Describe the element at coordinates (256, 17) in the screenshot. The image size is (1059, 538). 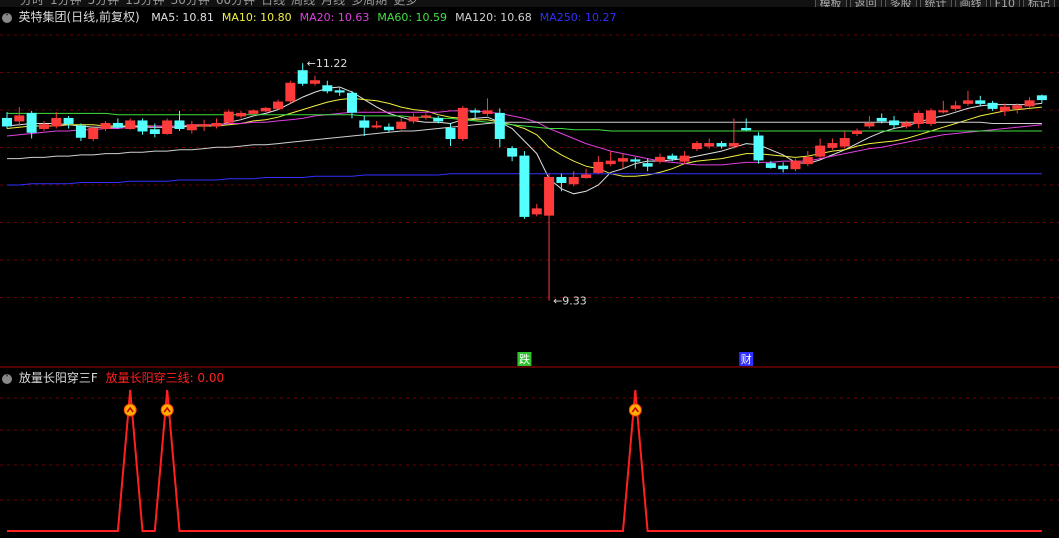
I see `ma-legend-item: MA10: 10.80` at that location.